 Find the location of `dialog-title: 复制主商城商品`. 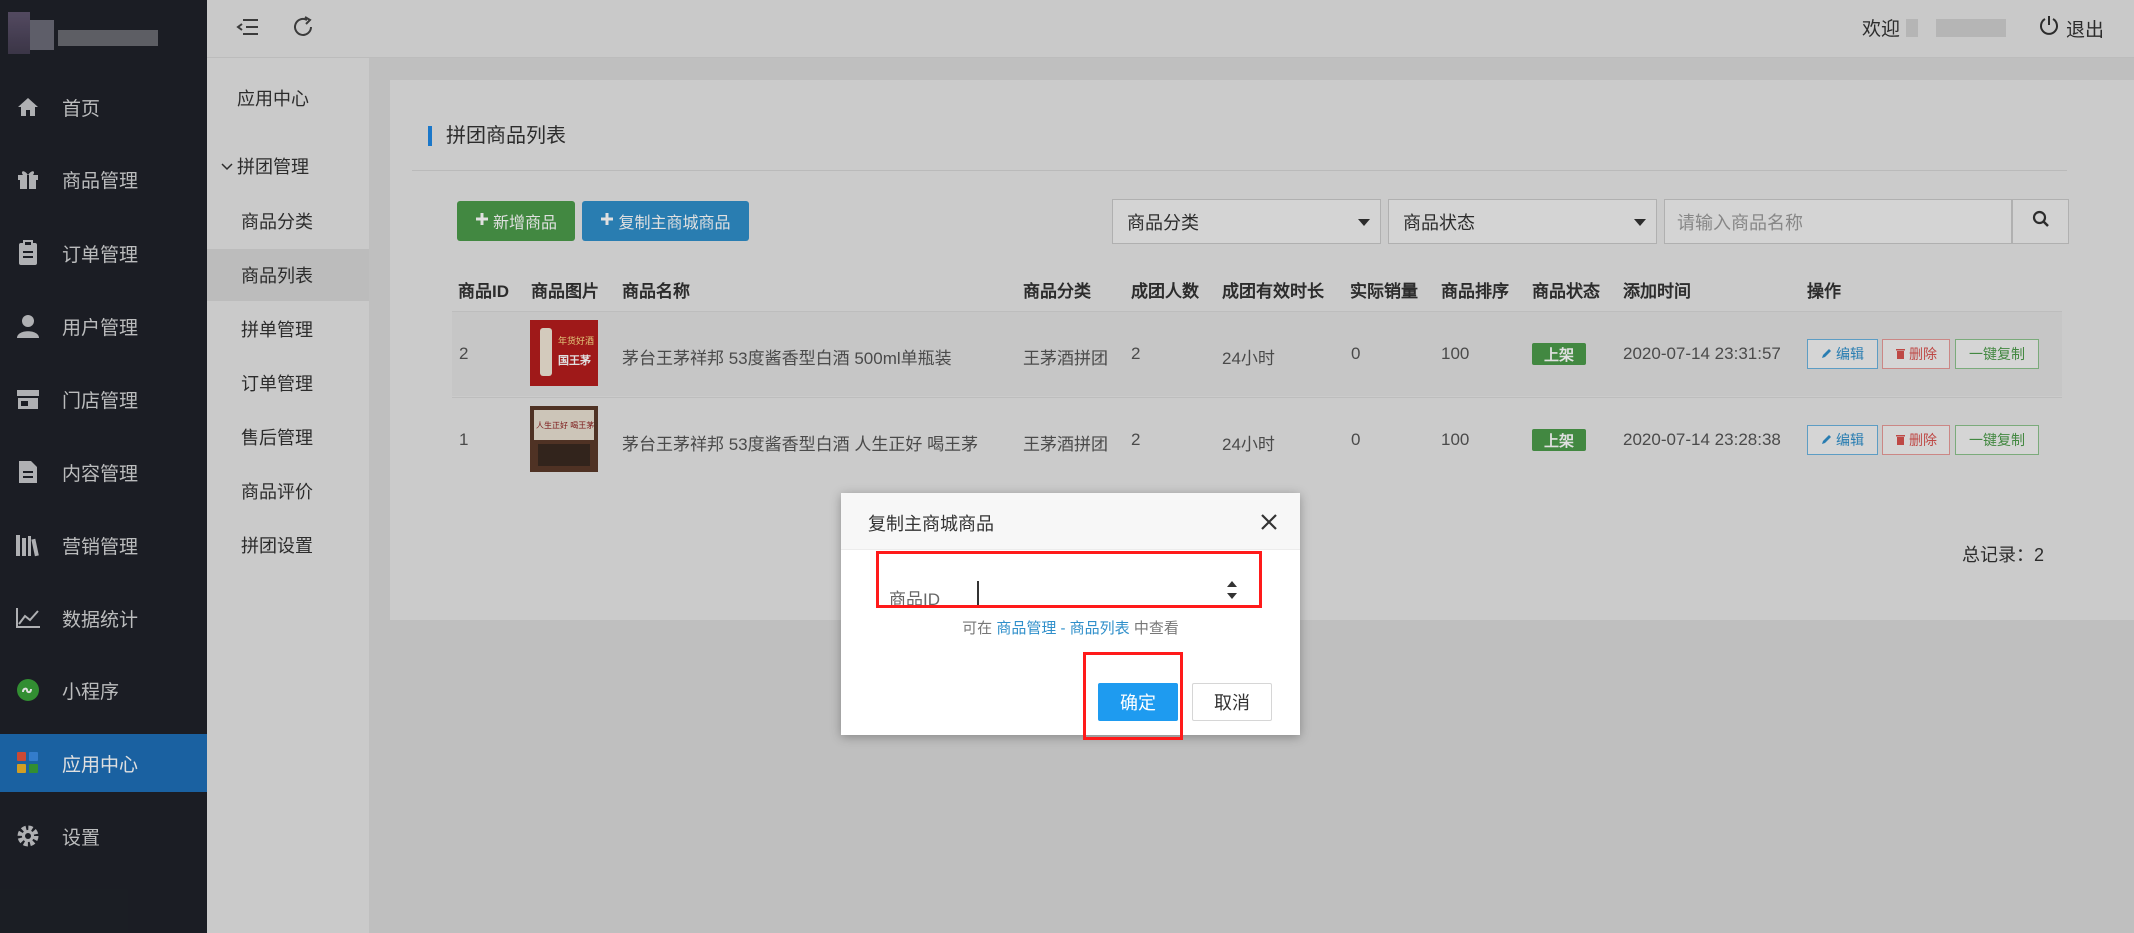

dialog-title: 复制主商城商品 is located at coordinates (931, 524).